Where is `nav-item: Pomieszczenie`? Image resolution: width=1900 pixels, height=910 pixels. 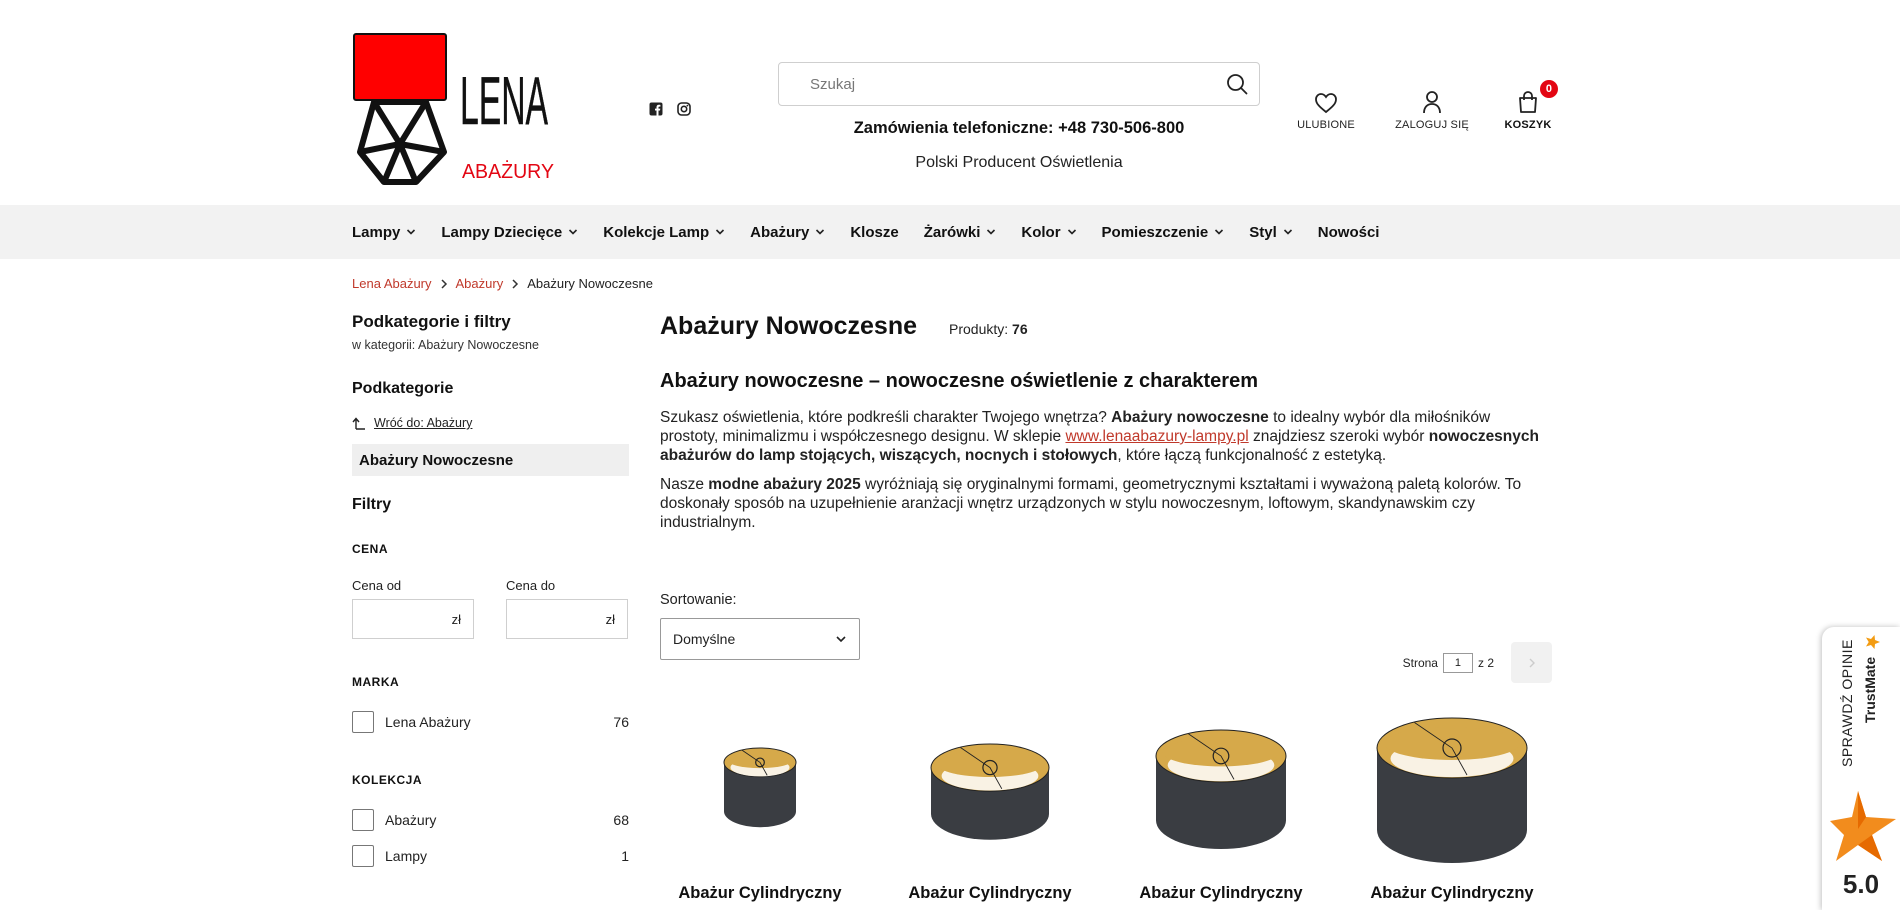
nav-item: Pomieszczenie is located at coordinates (1163, 232).